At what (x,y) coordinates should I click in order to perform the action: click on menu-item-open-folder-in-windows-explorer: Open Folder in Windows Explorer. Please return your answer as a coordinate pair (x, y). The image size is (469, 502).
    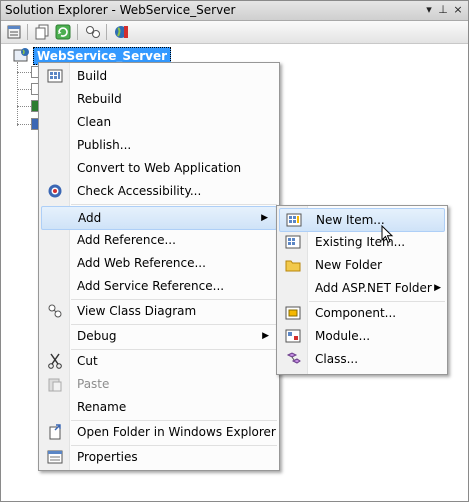
    Looking at the image, I should click on (159, 432).